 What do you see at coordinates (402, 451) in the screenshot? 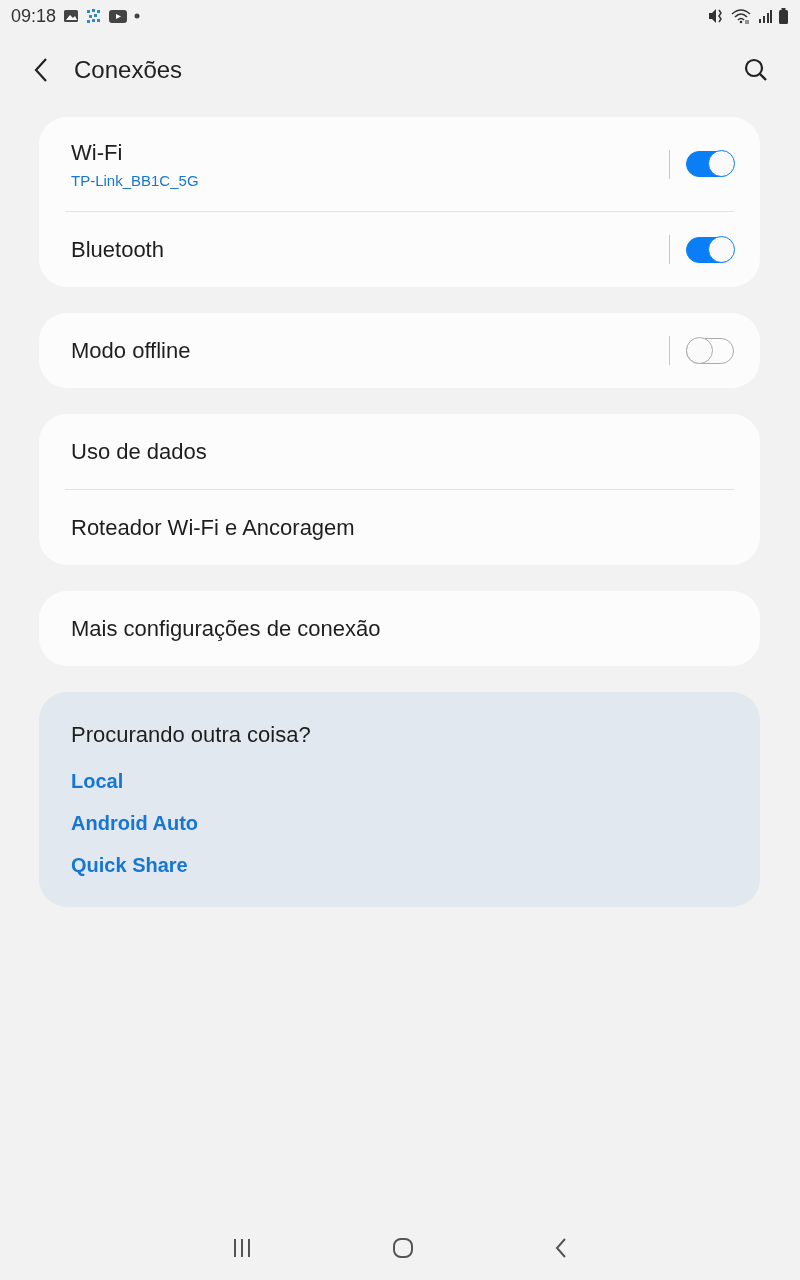
I see `settings-item: Uso de dados` at bounding box center [402, 451].